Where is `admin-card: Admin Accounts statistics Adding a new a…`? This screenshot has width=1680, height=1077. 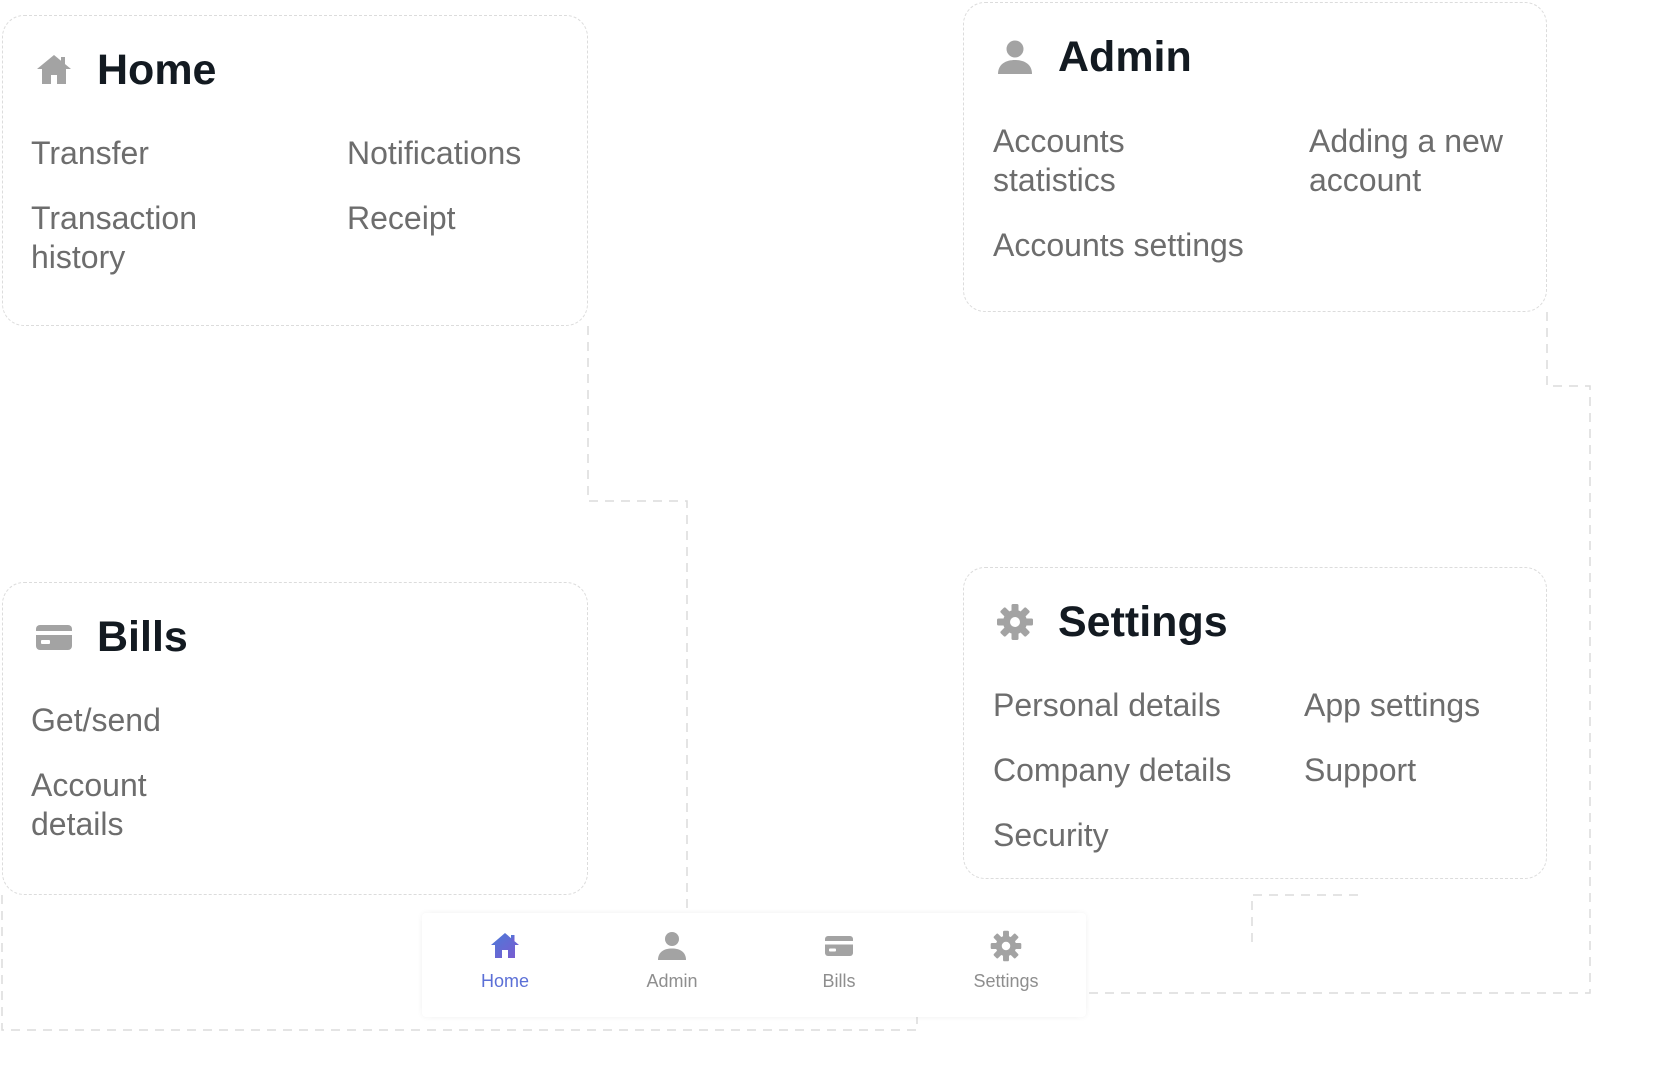 admin-card: Admin Accounts statistics Adding a new a… is located at coordinates (1255, 157).